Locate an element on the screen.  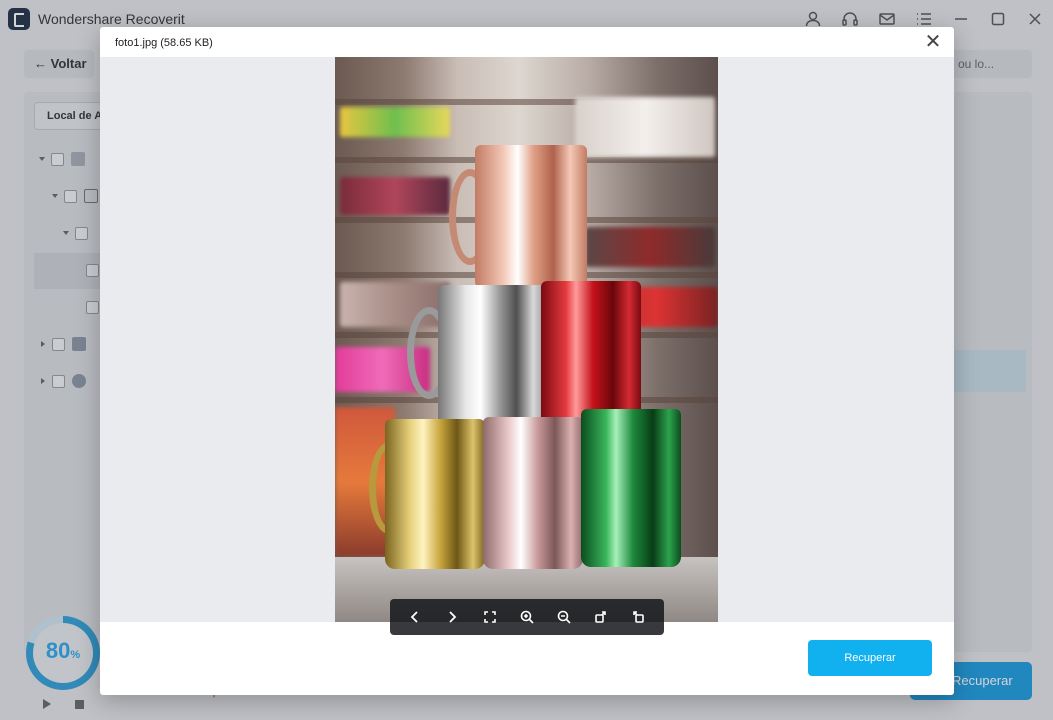
preview-file-title: foto1.jpg (58.65 KB) is located at coordinates (164, 43).